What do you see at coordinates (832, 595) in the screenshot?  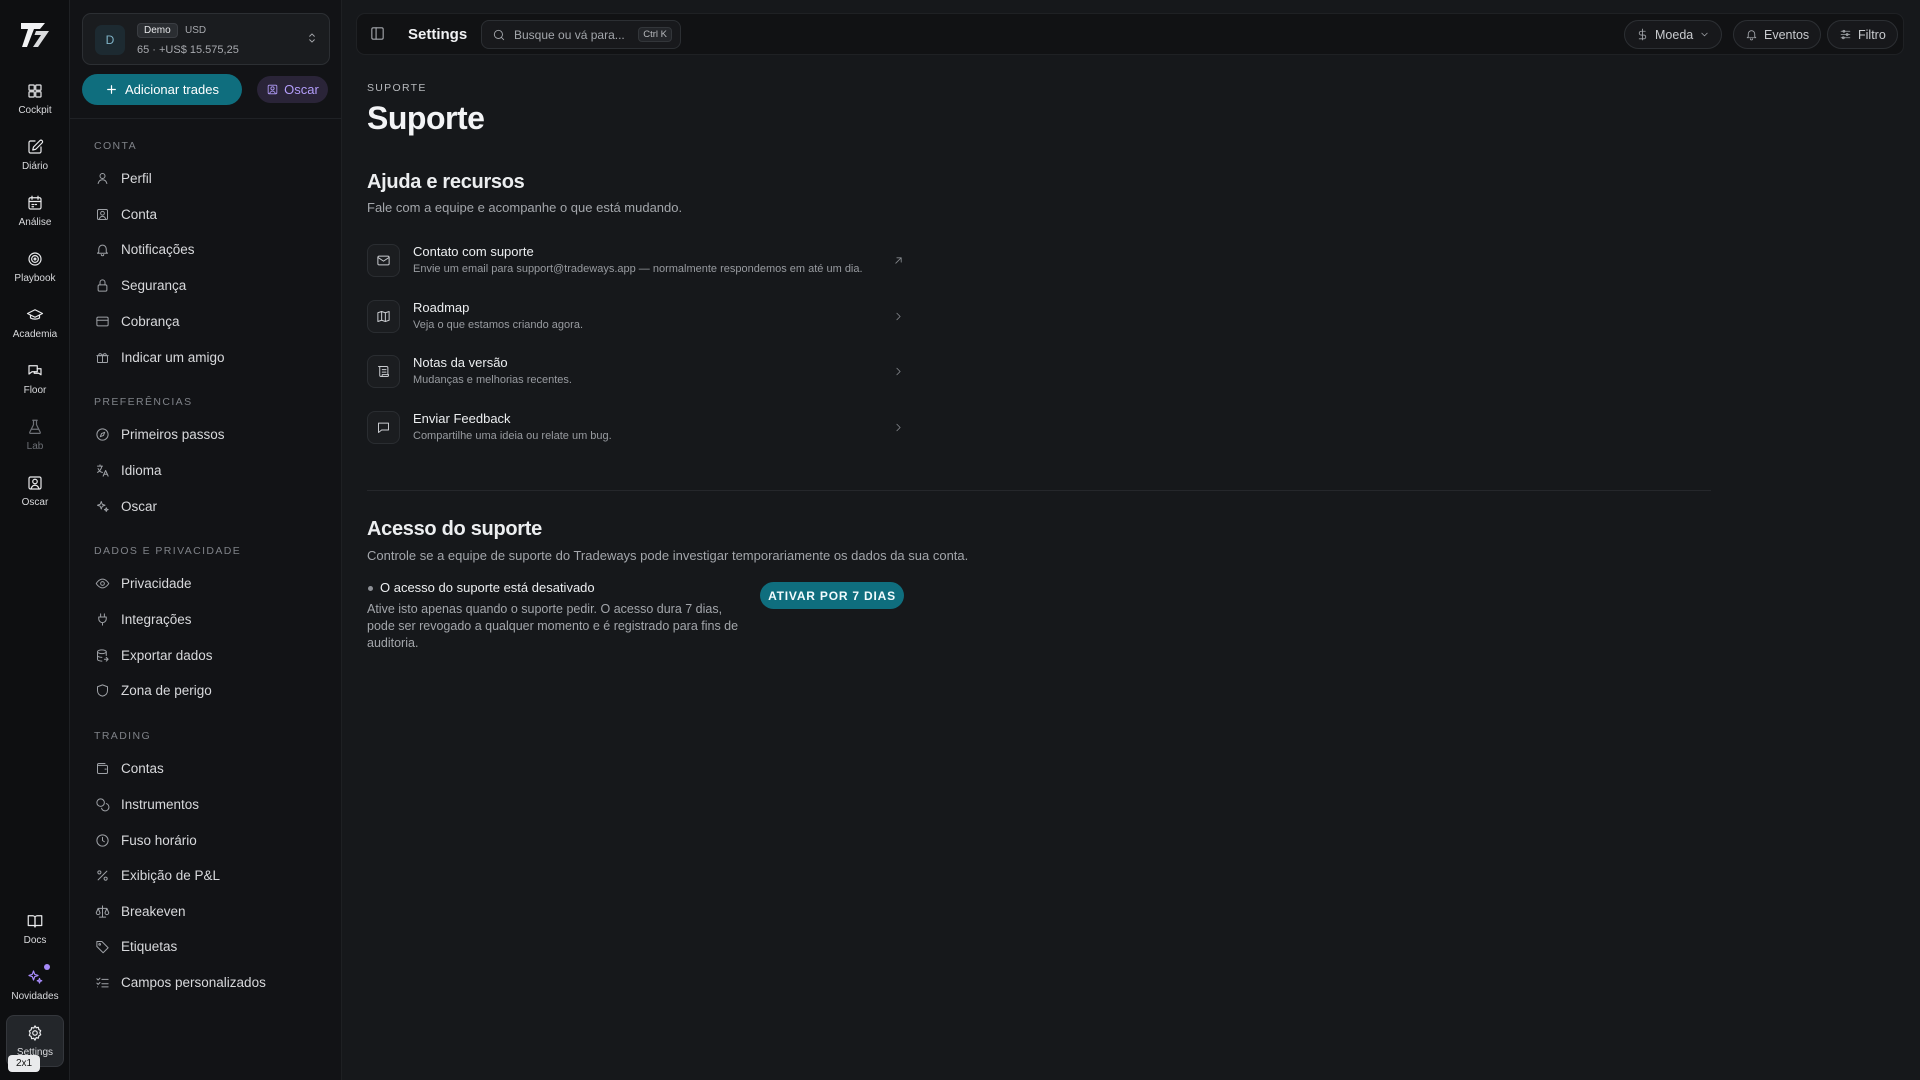 I see `activate-support-access-button: ATIVAR POR 7 DIAS` at bounding box center [832, 595].